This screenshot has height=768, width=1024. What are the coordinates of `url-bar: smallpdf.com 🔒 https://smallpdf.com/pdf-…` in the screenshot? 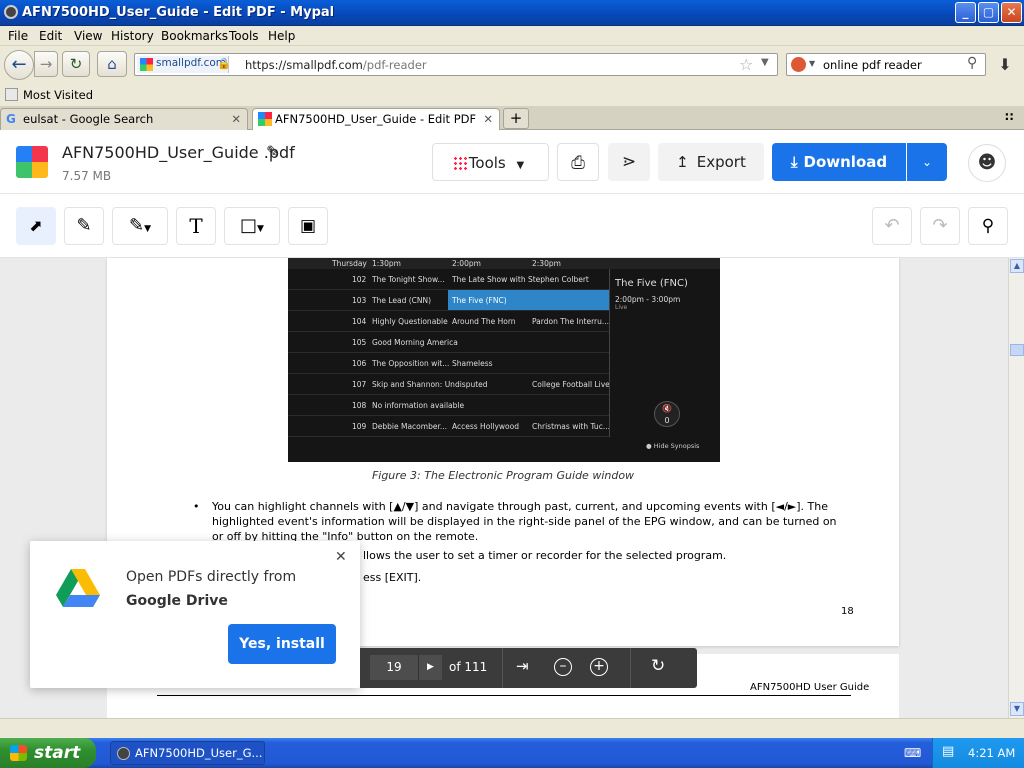 It's located at (456, 64).